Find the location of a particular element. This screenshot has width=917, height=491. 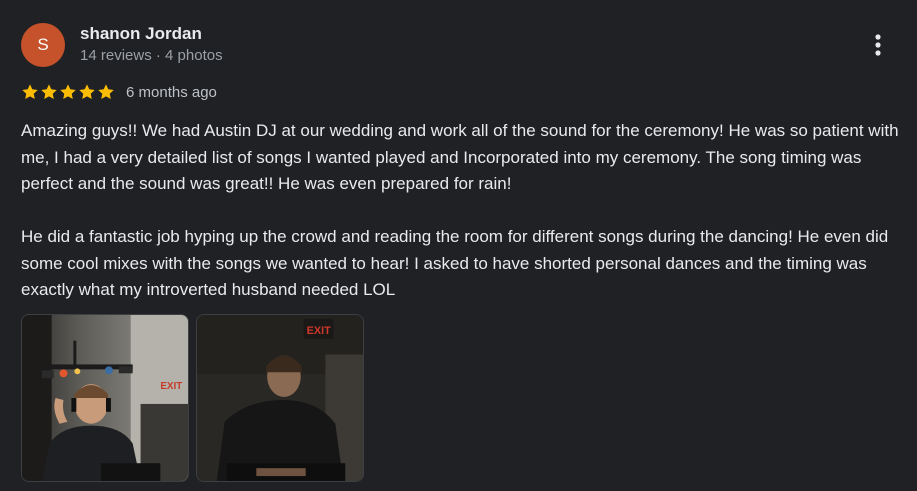

reviewer-meta: 14 reviews · 4 photos is located at coordinates (151, 55).